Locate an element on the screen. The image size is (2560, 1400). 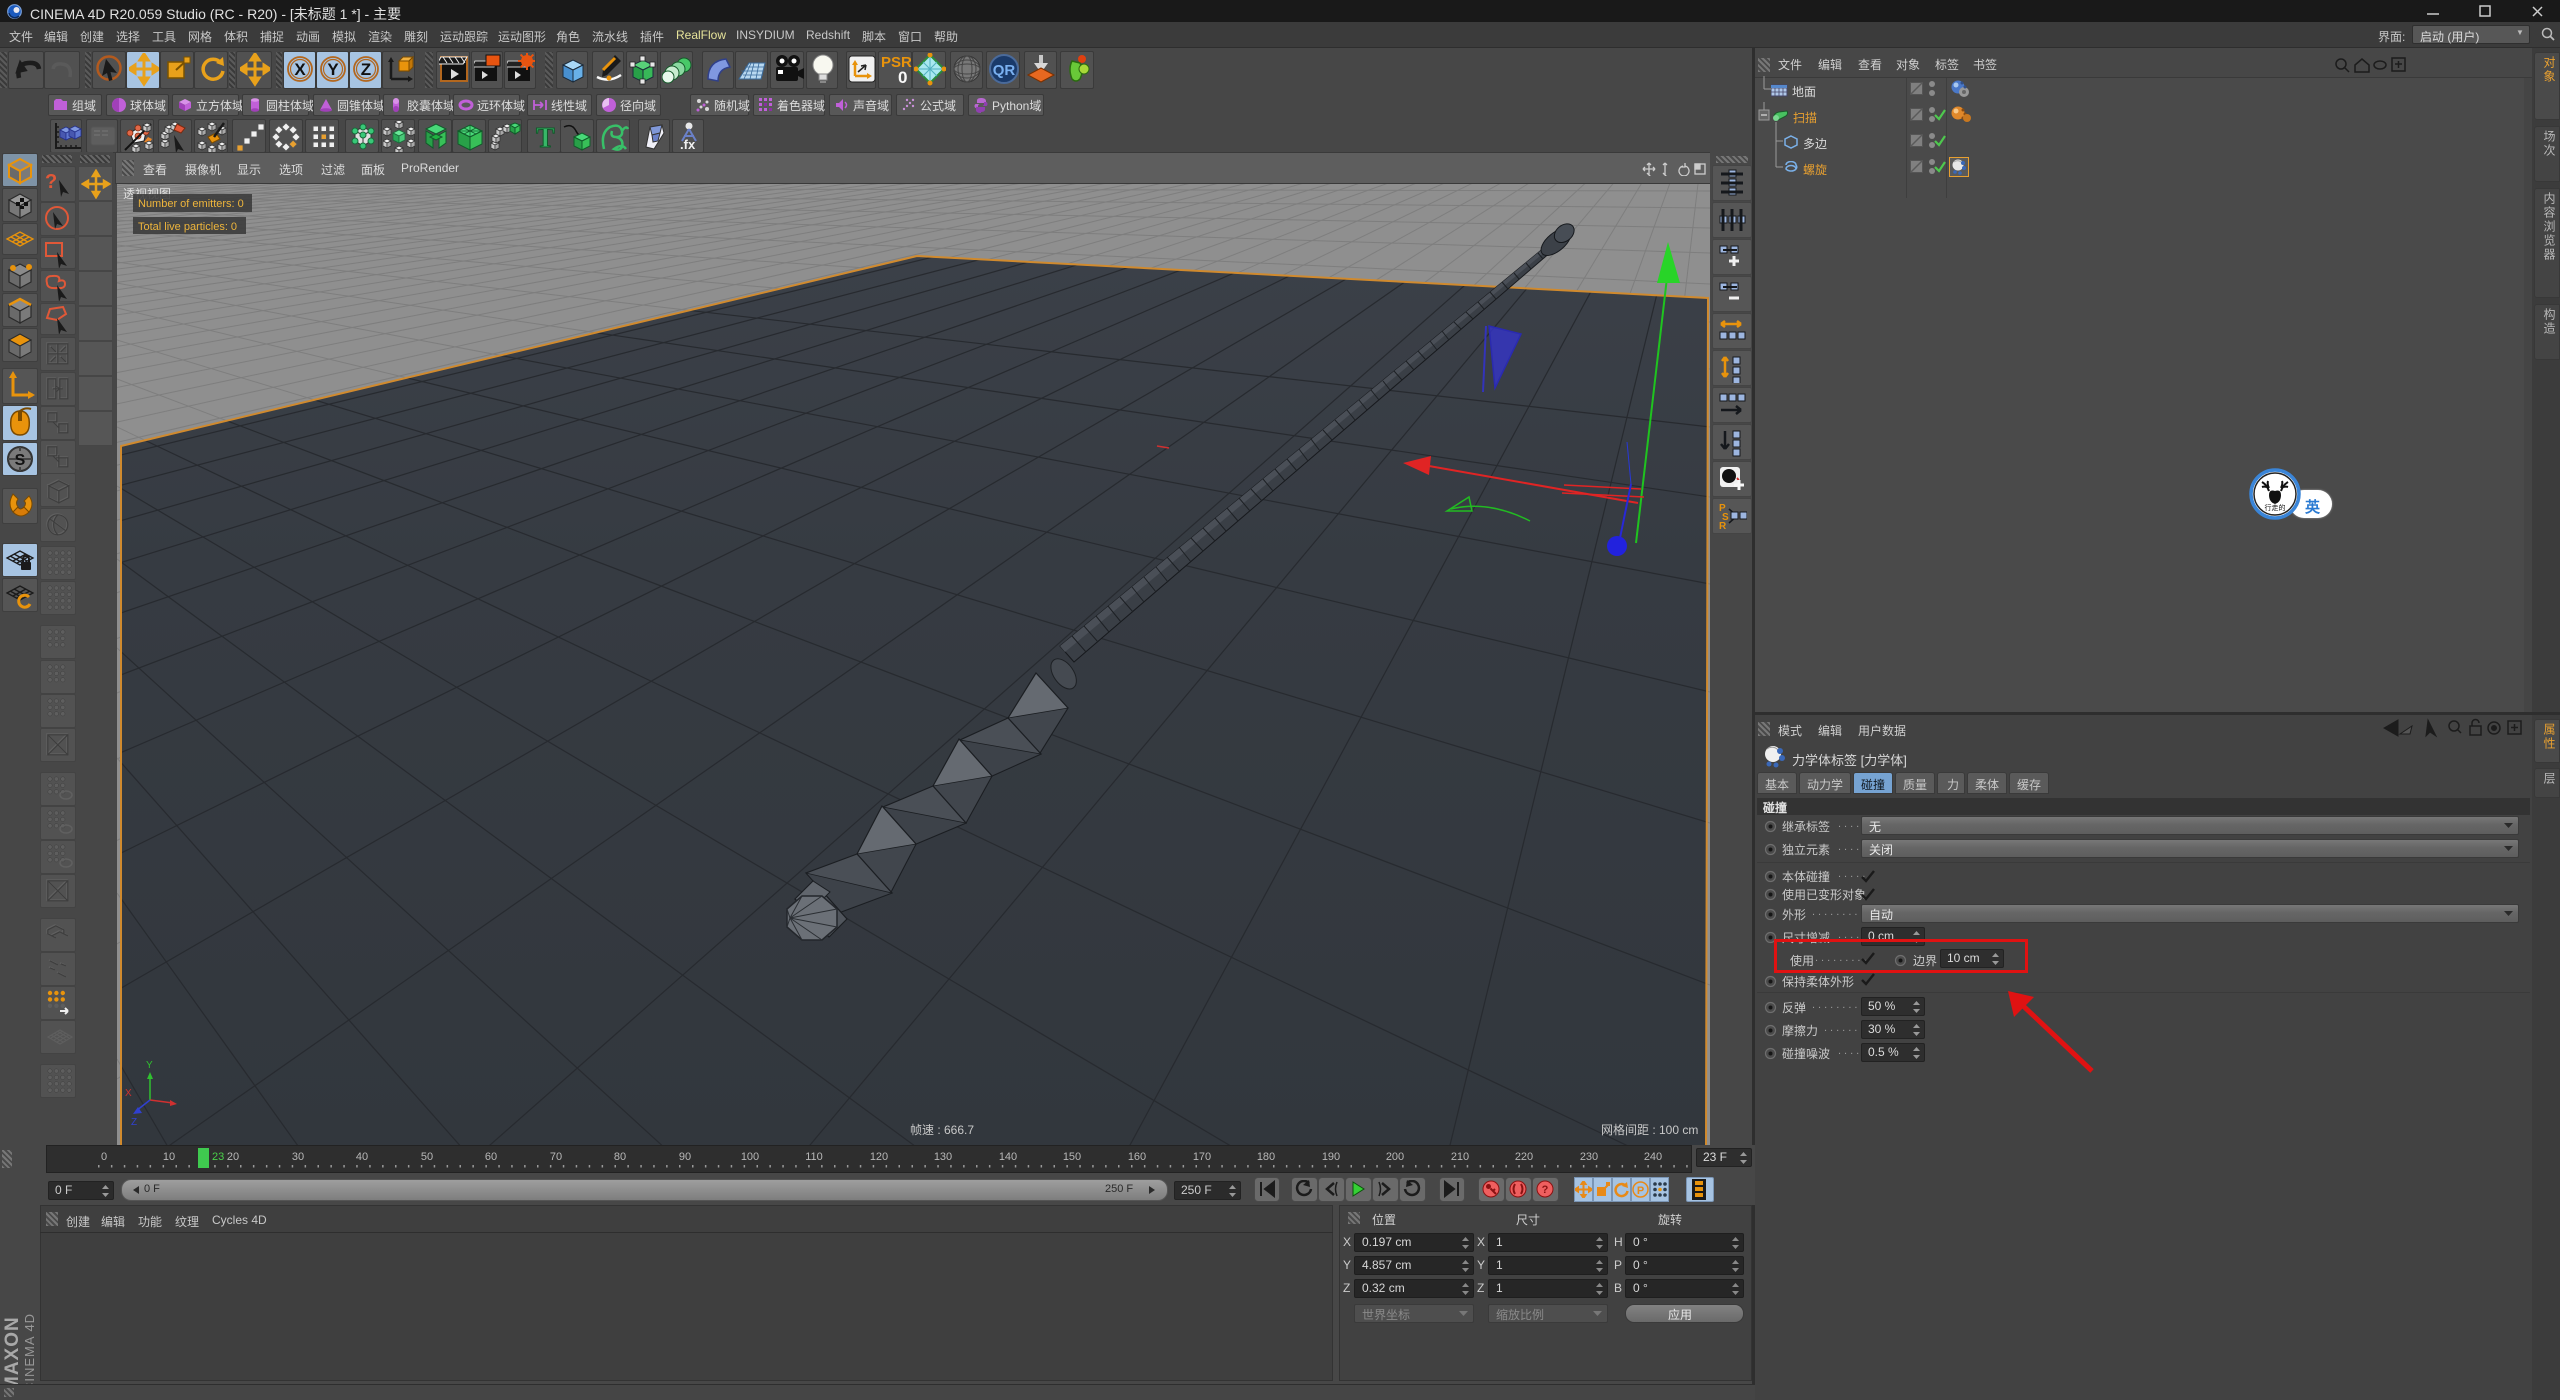
svg-text: 23 is located at coordinates (218, 1157).